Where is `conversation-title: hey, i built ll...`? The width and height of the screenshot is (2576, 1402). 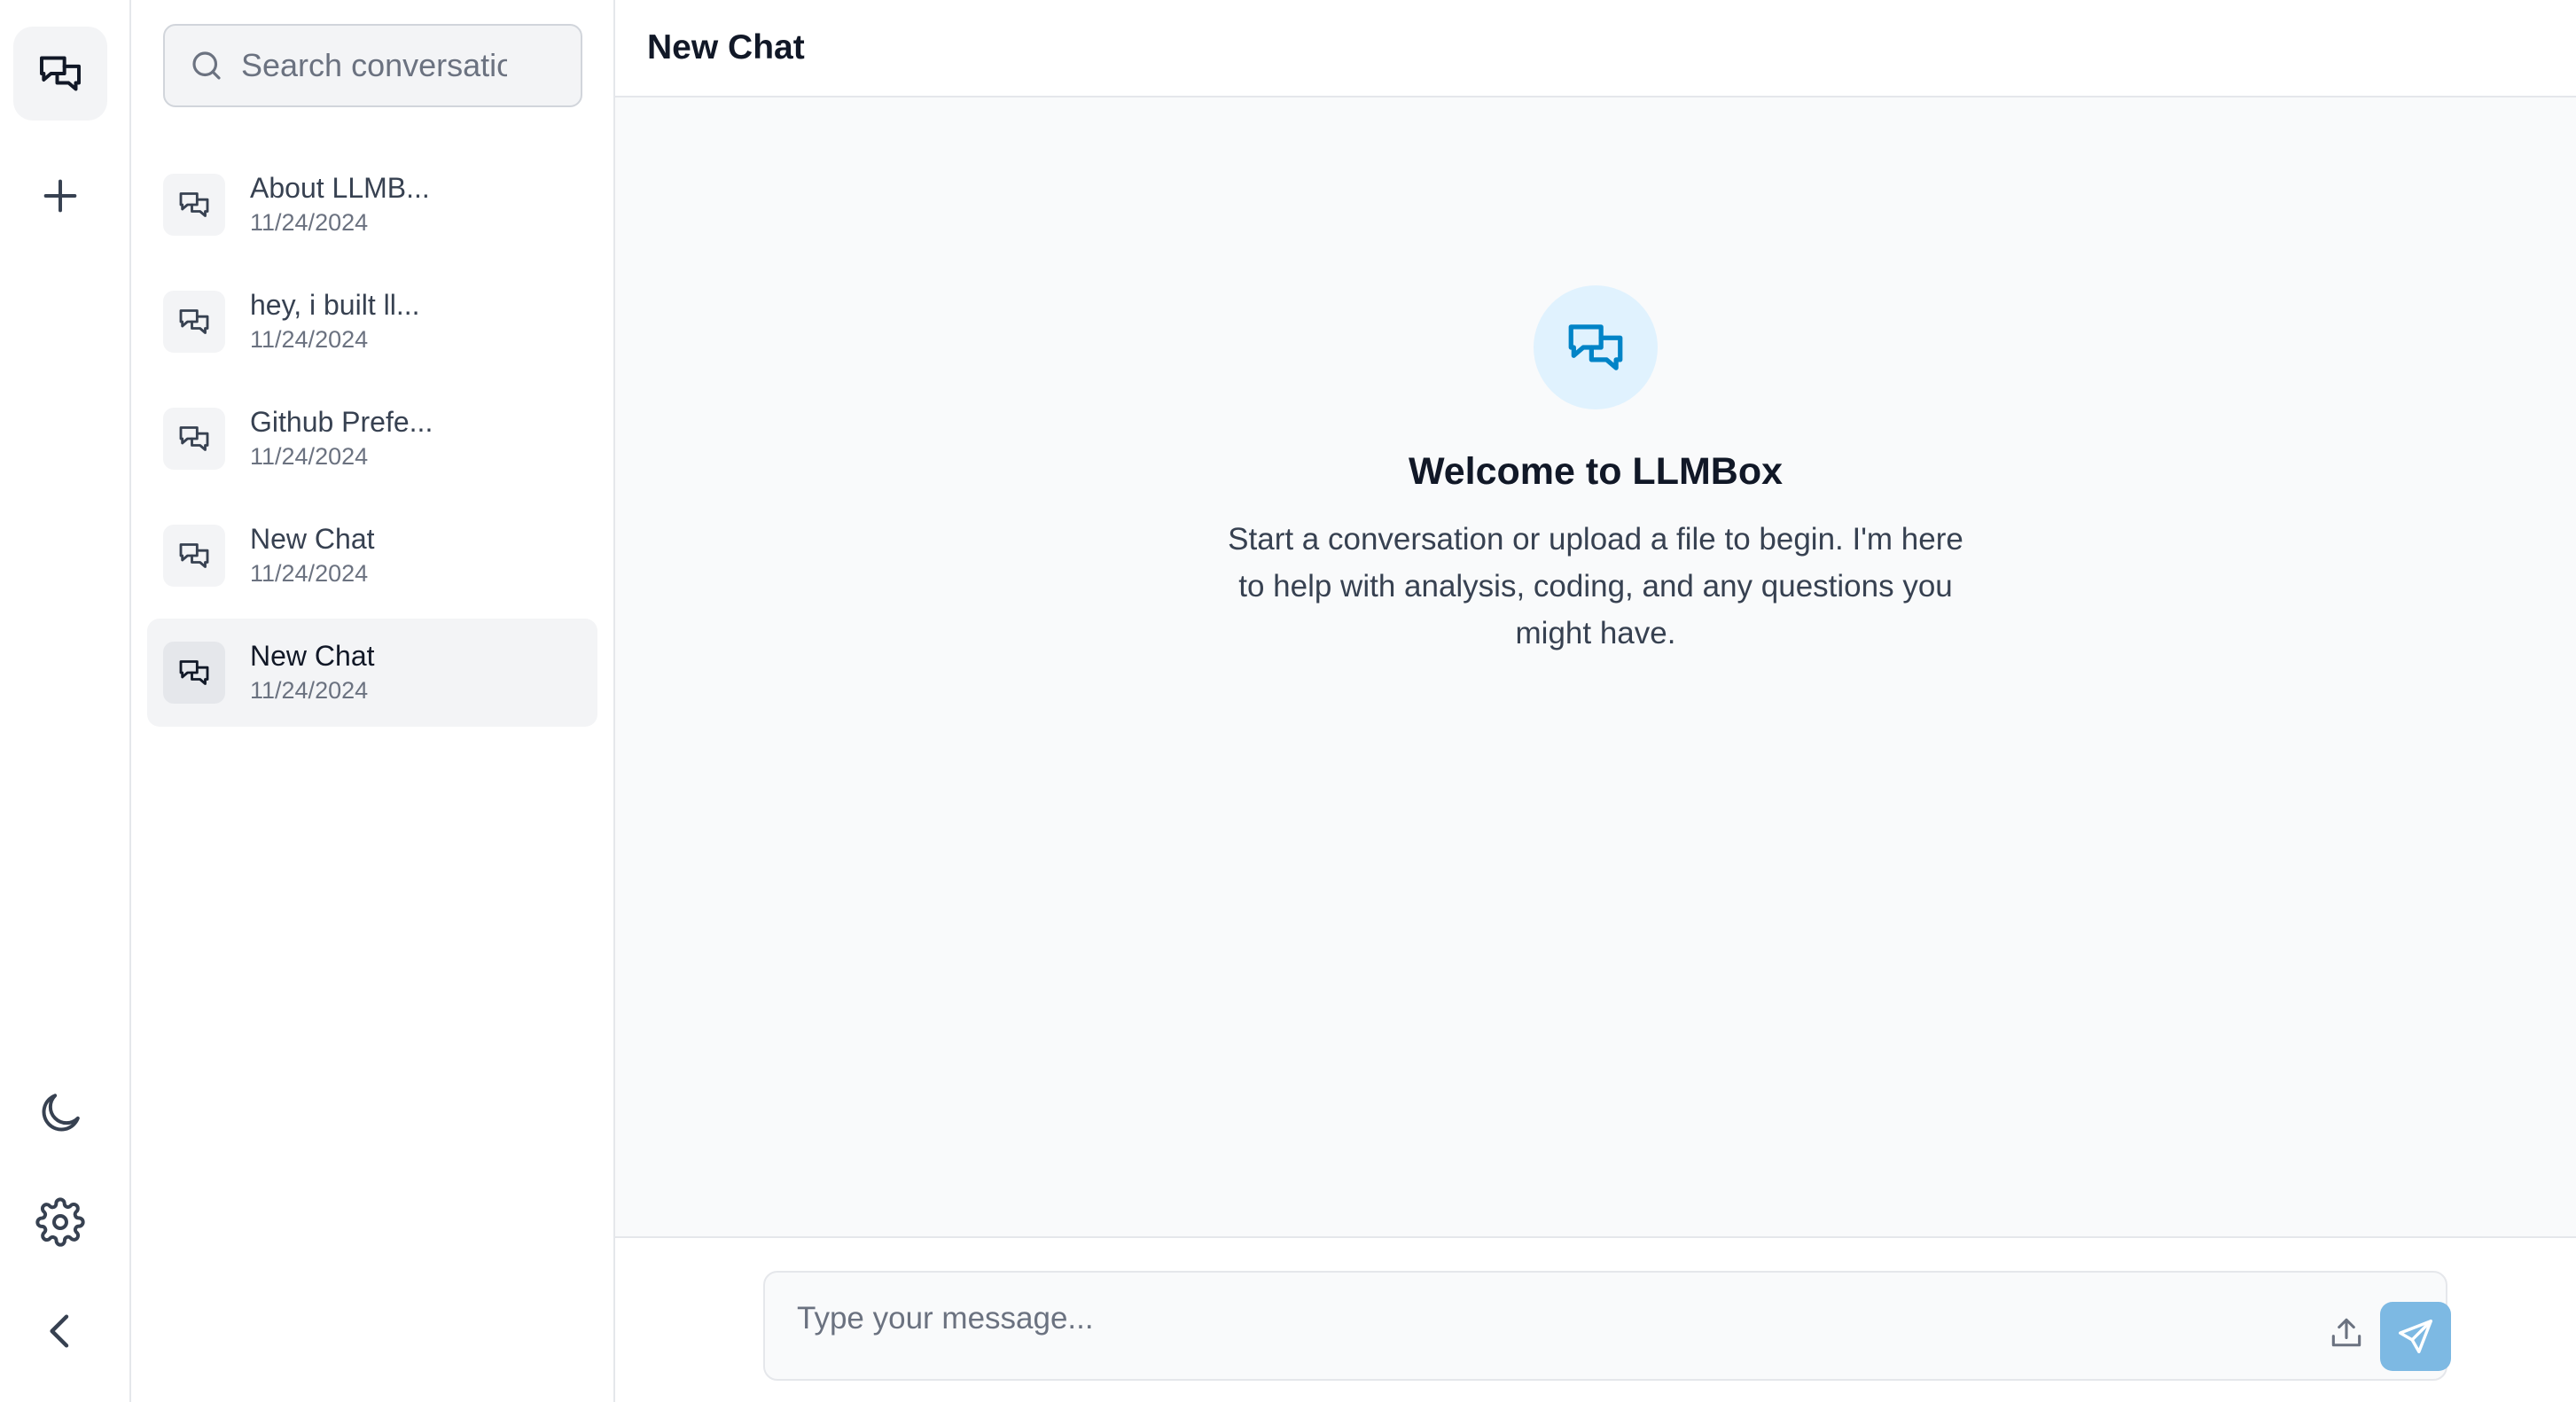
conversation-title: hey, i built ll... is located at coordinates (335, 305).